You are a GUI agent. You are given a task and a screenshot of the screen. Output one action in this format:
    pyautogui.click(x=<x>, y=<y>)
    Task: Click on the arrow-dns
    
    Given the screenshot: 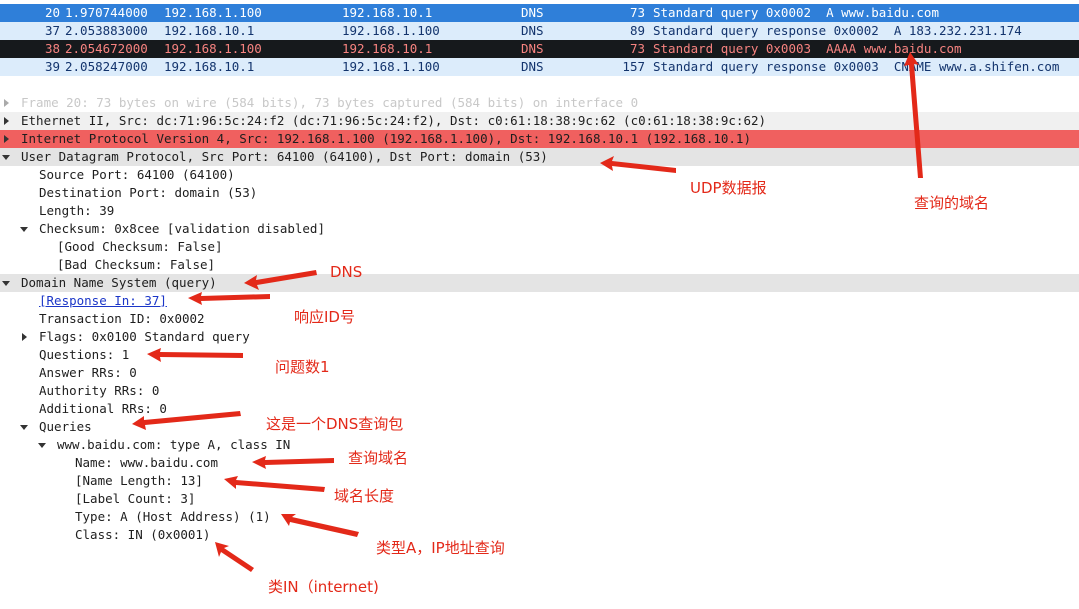 What is the action you would take?
    pyautogui.click(x=280, y=280)
    